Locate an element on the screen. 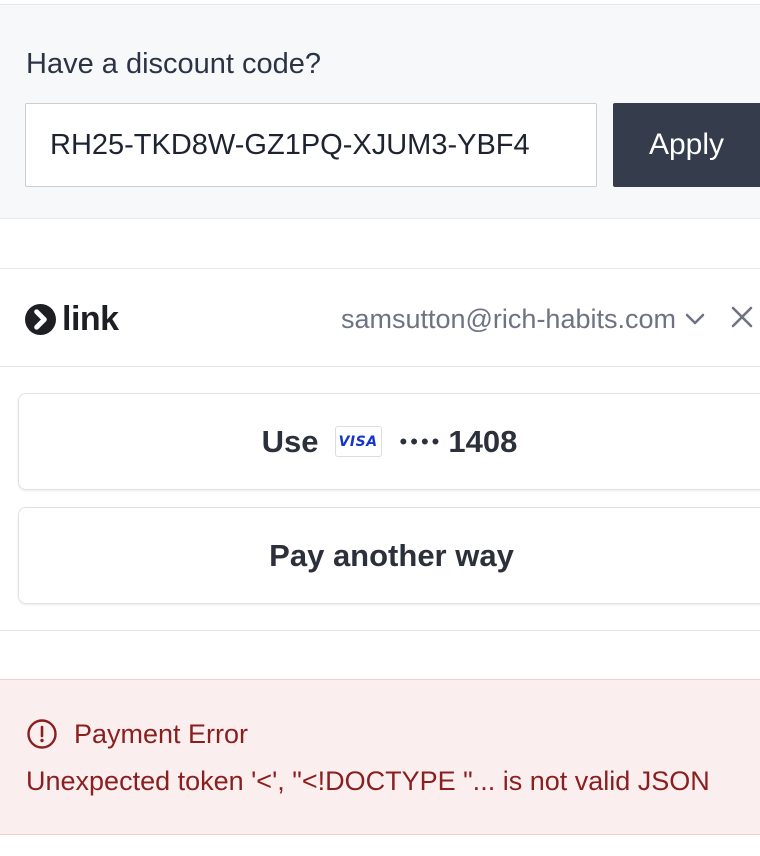 This screenshot has width=760, height=856. visa-card-icon: VISA is located at coordinates (358, 441).